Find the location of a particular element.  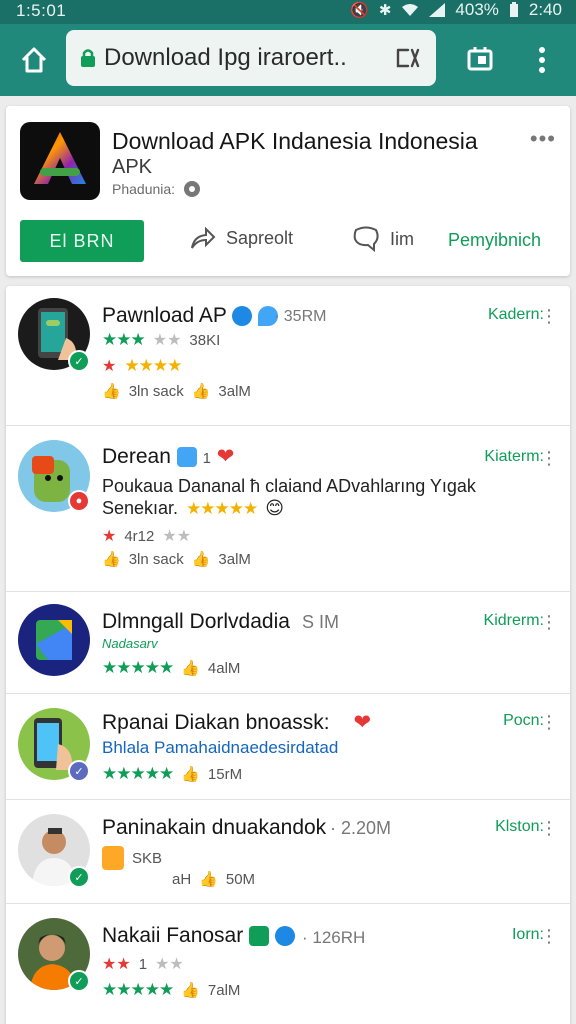

badge-count: 1 is located at coordinates (206, 458).